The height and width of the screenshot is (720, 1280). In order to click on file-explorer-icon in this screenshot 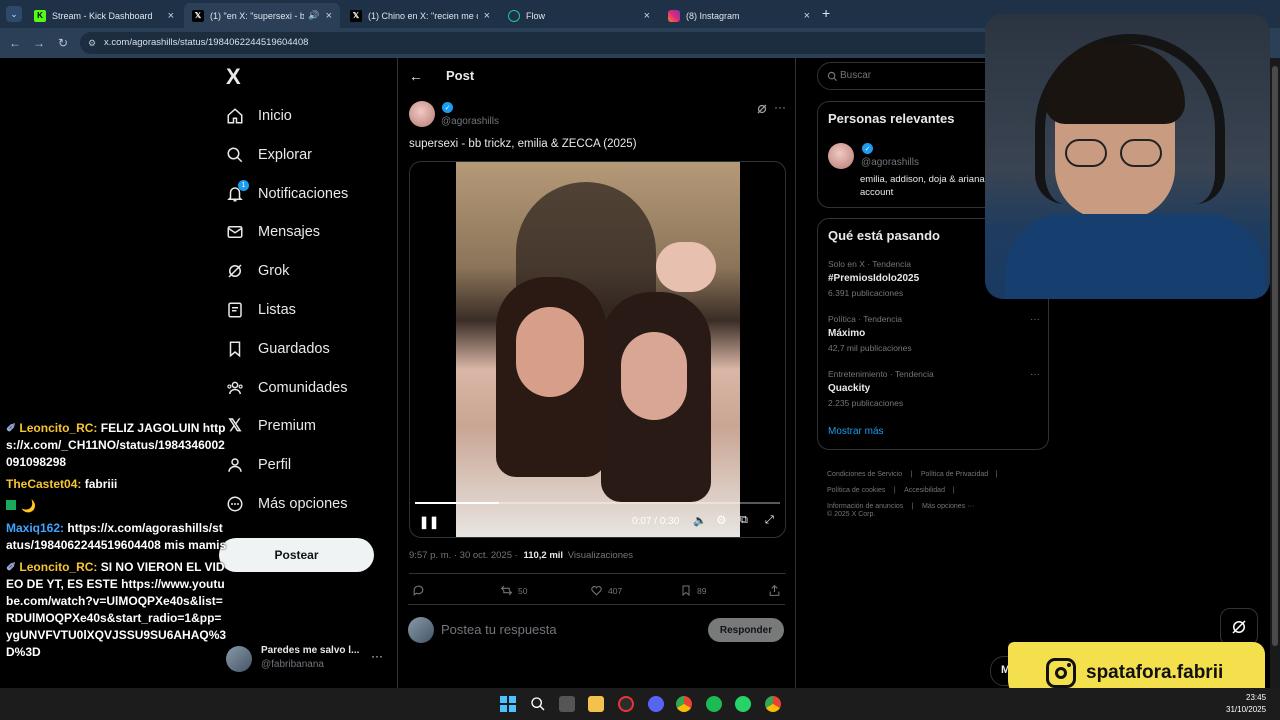, I will do `click(596, 704)`.